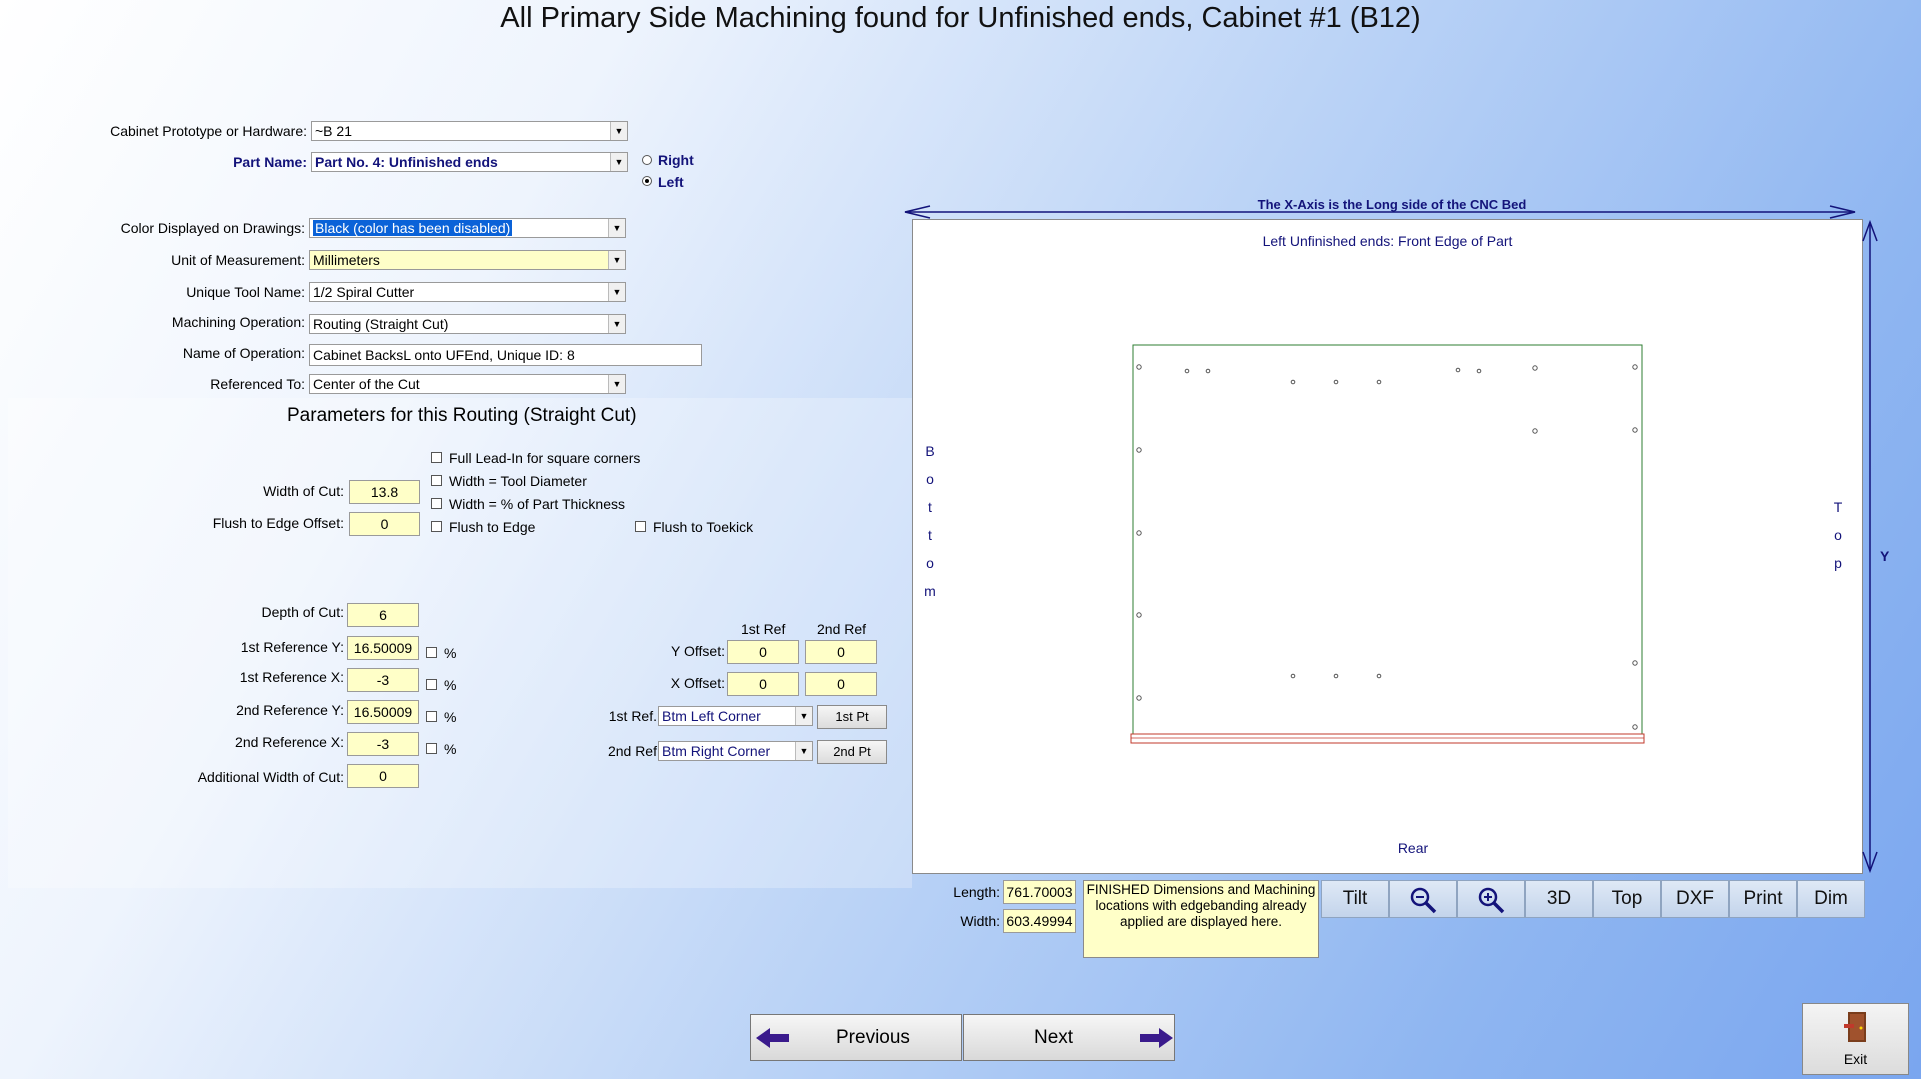 The height and width of the screenshot is (1079, 1921). Describe the element at coordinates (346, 260) in the screenshot. I see `unit-value: Millimeters` at that location.